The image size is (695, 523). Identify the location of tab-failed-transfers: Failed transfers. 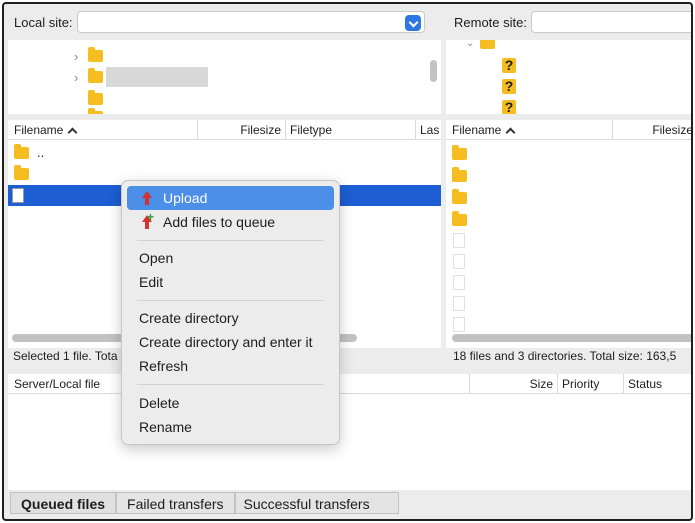
(175, 503).